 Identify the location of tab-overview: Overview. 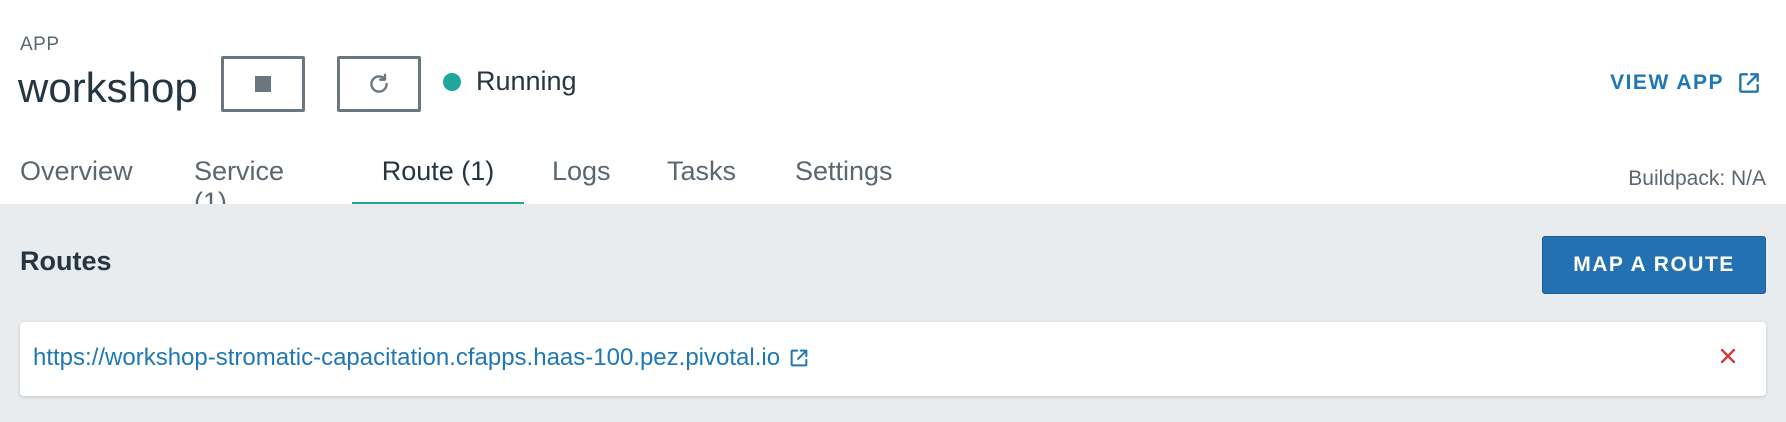
(76, 174).